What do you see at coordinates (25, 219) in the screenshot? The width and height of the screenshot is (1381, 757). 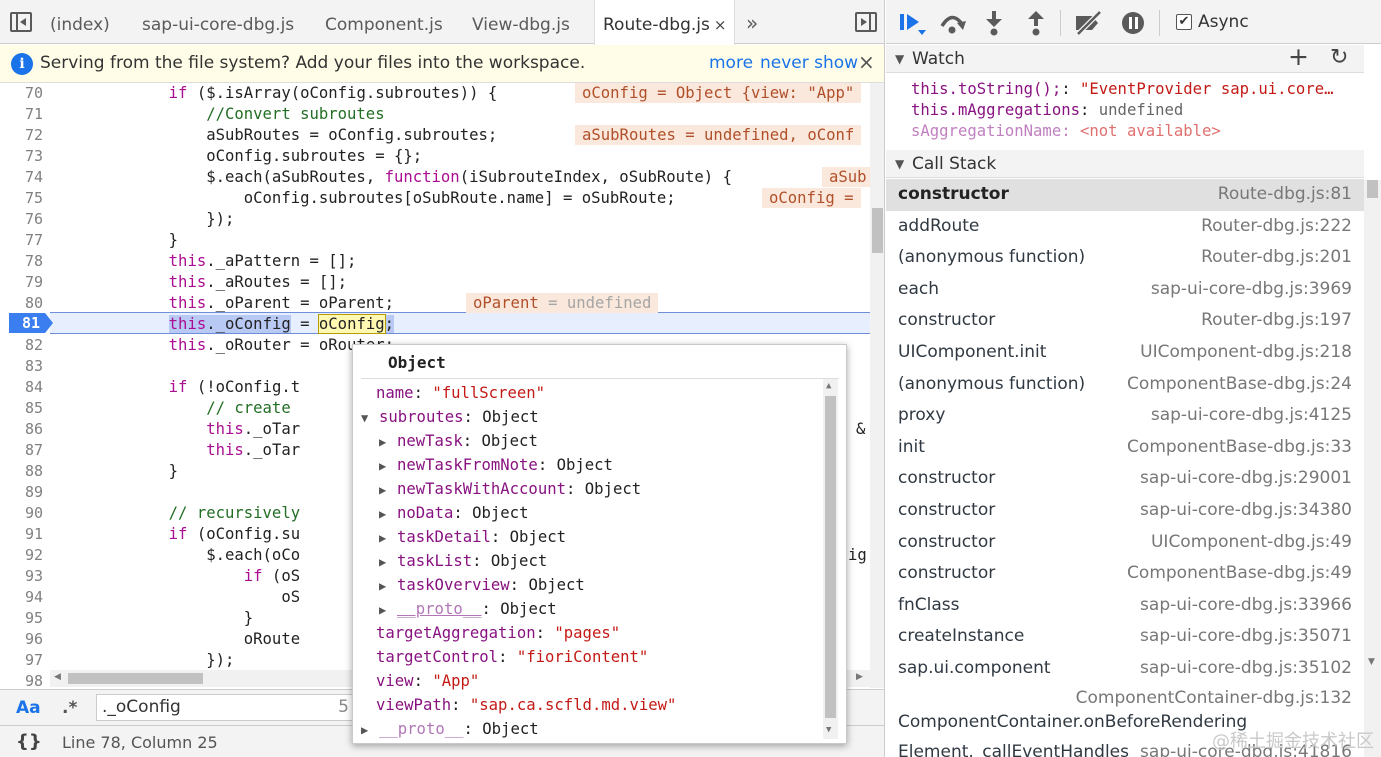 I see `line-number: 76` at bounding box center [25, 219].